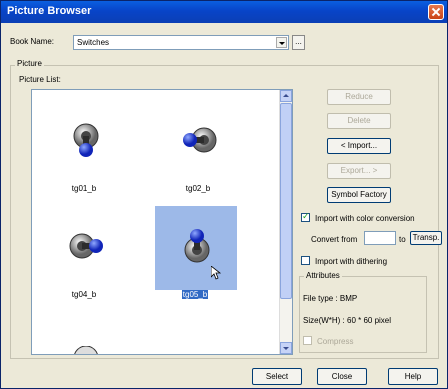 This screenshot has height=389, width=448. I want to click on reduce-button: Reduce, so click(359, 97).